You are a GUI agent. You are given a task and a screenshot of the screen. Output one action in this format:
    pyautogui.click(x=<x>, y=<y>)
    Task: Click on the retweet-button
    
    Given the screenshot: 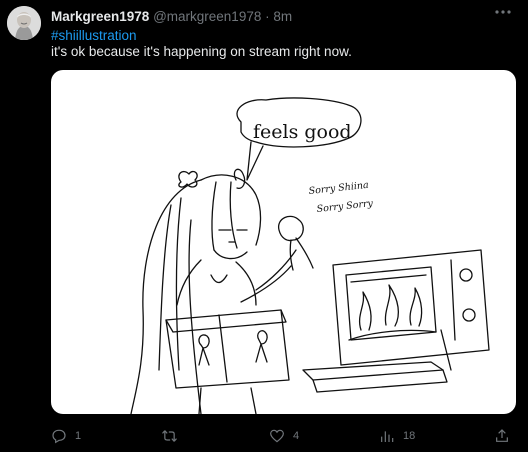 What is the action you would take?
    pyautogui.click(x=173, y=436)
    